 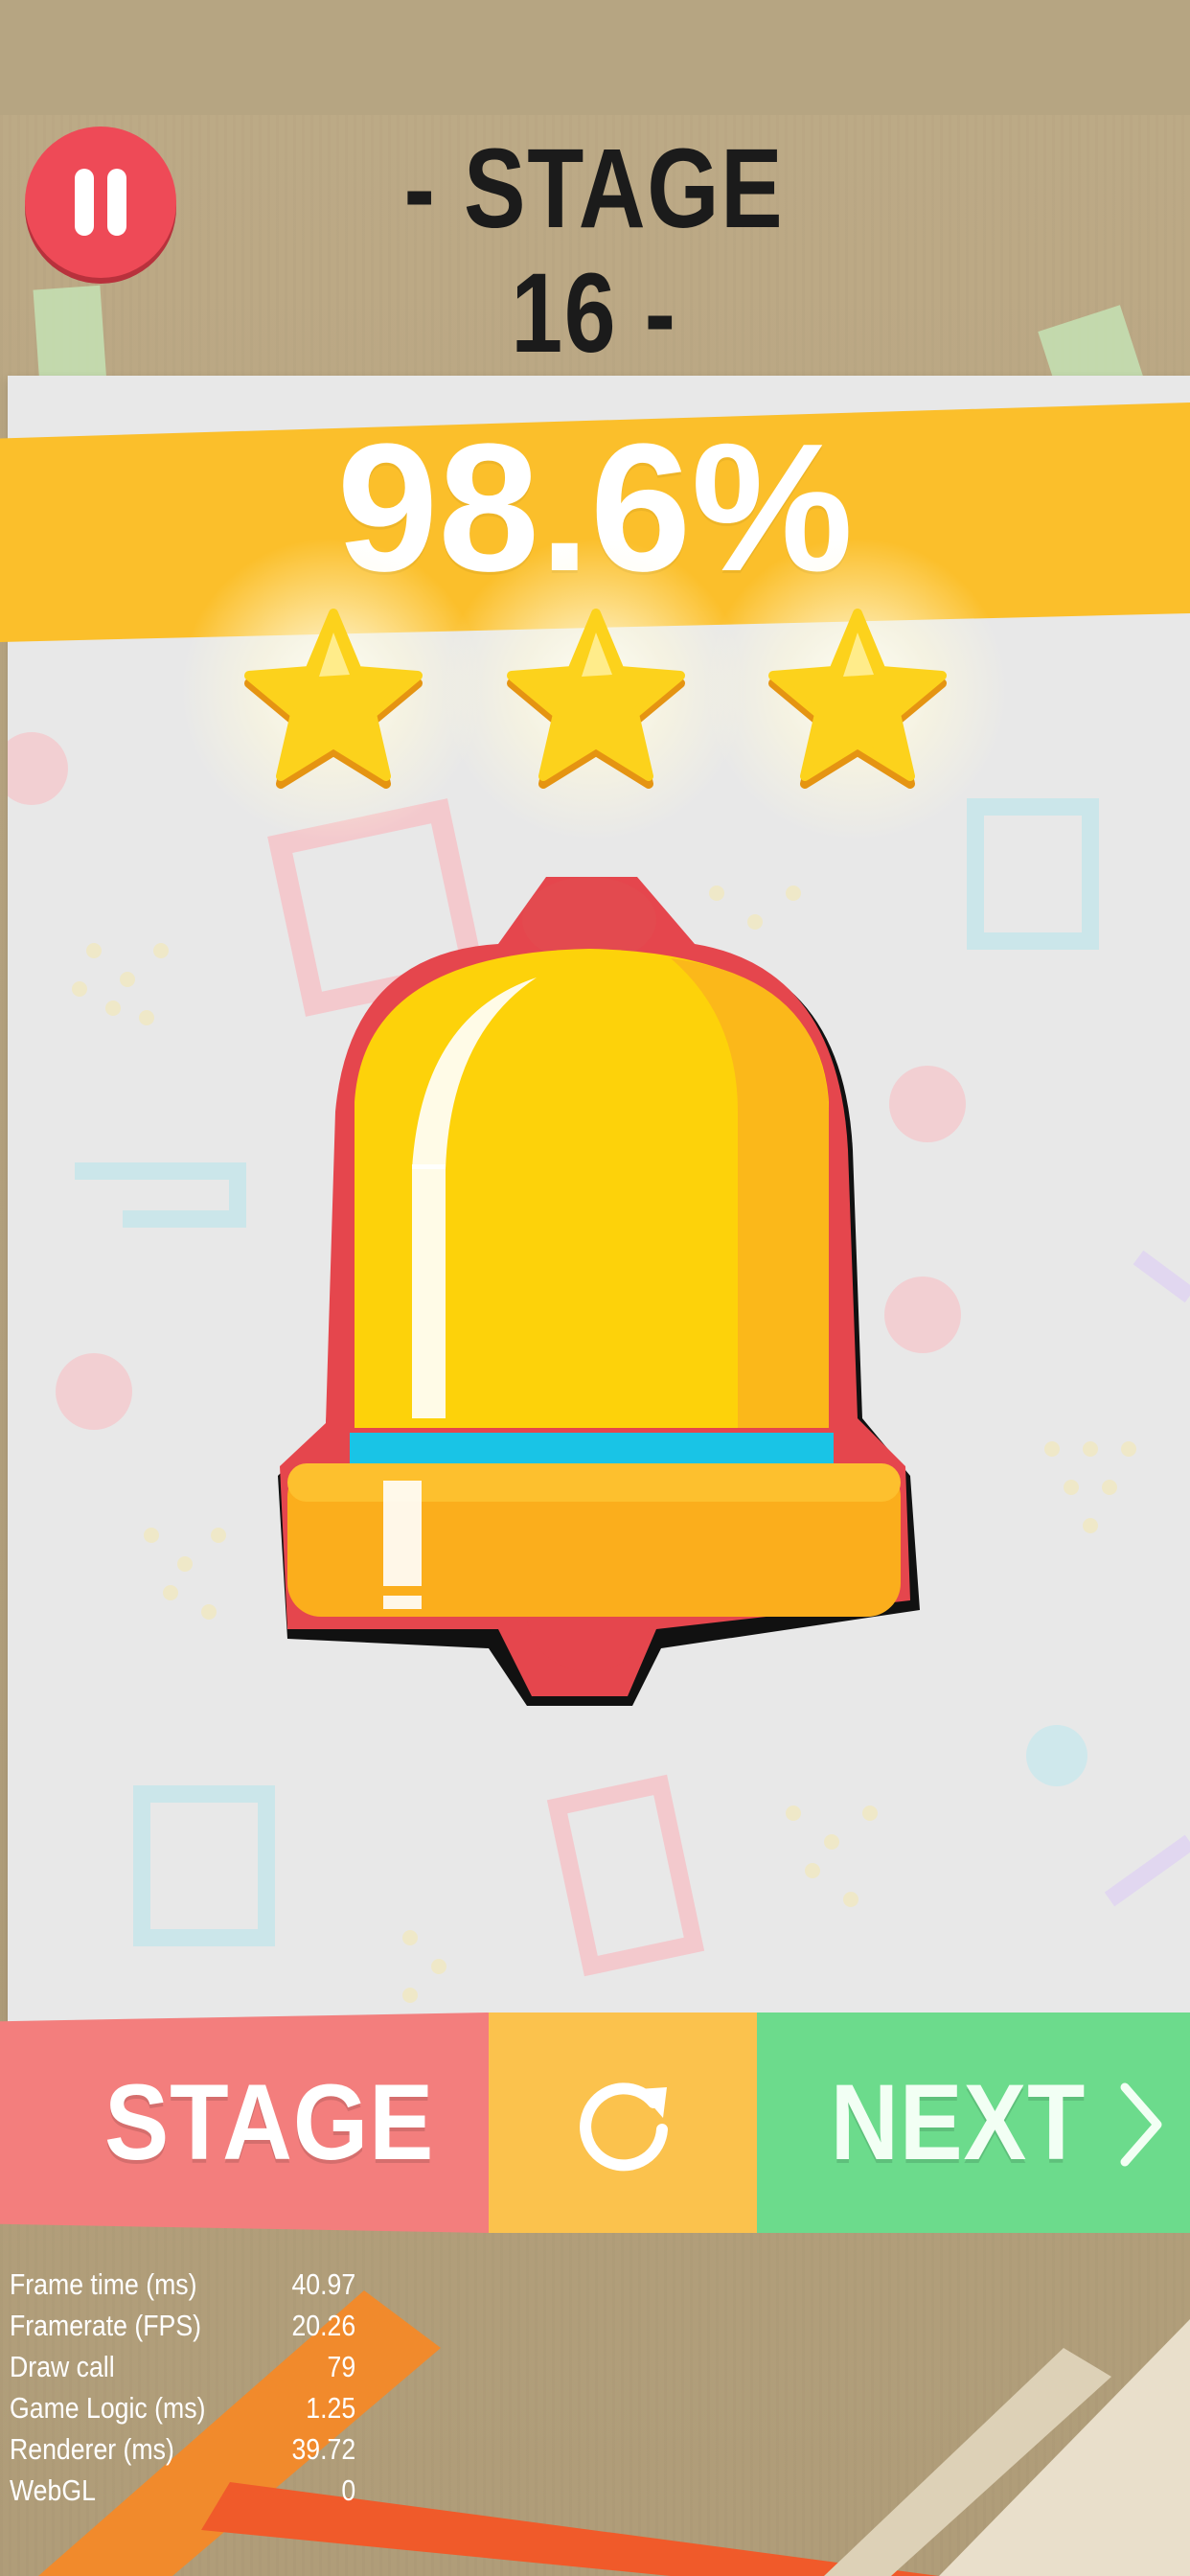 I want to click on stat-row: WebGL 0, so click(x=183, y=2490).